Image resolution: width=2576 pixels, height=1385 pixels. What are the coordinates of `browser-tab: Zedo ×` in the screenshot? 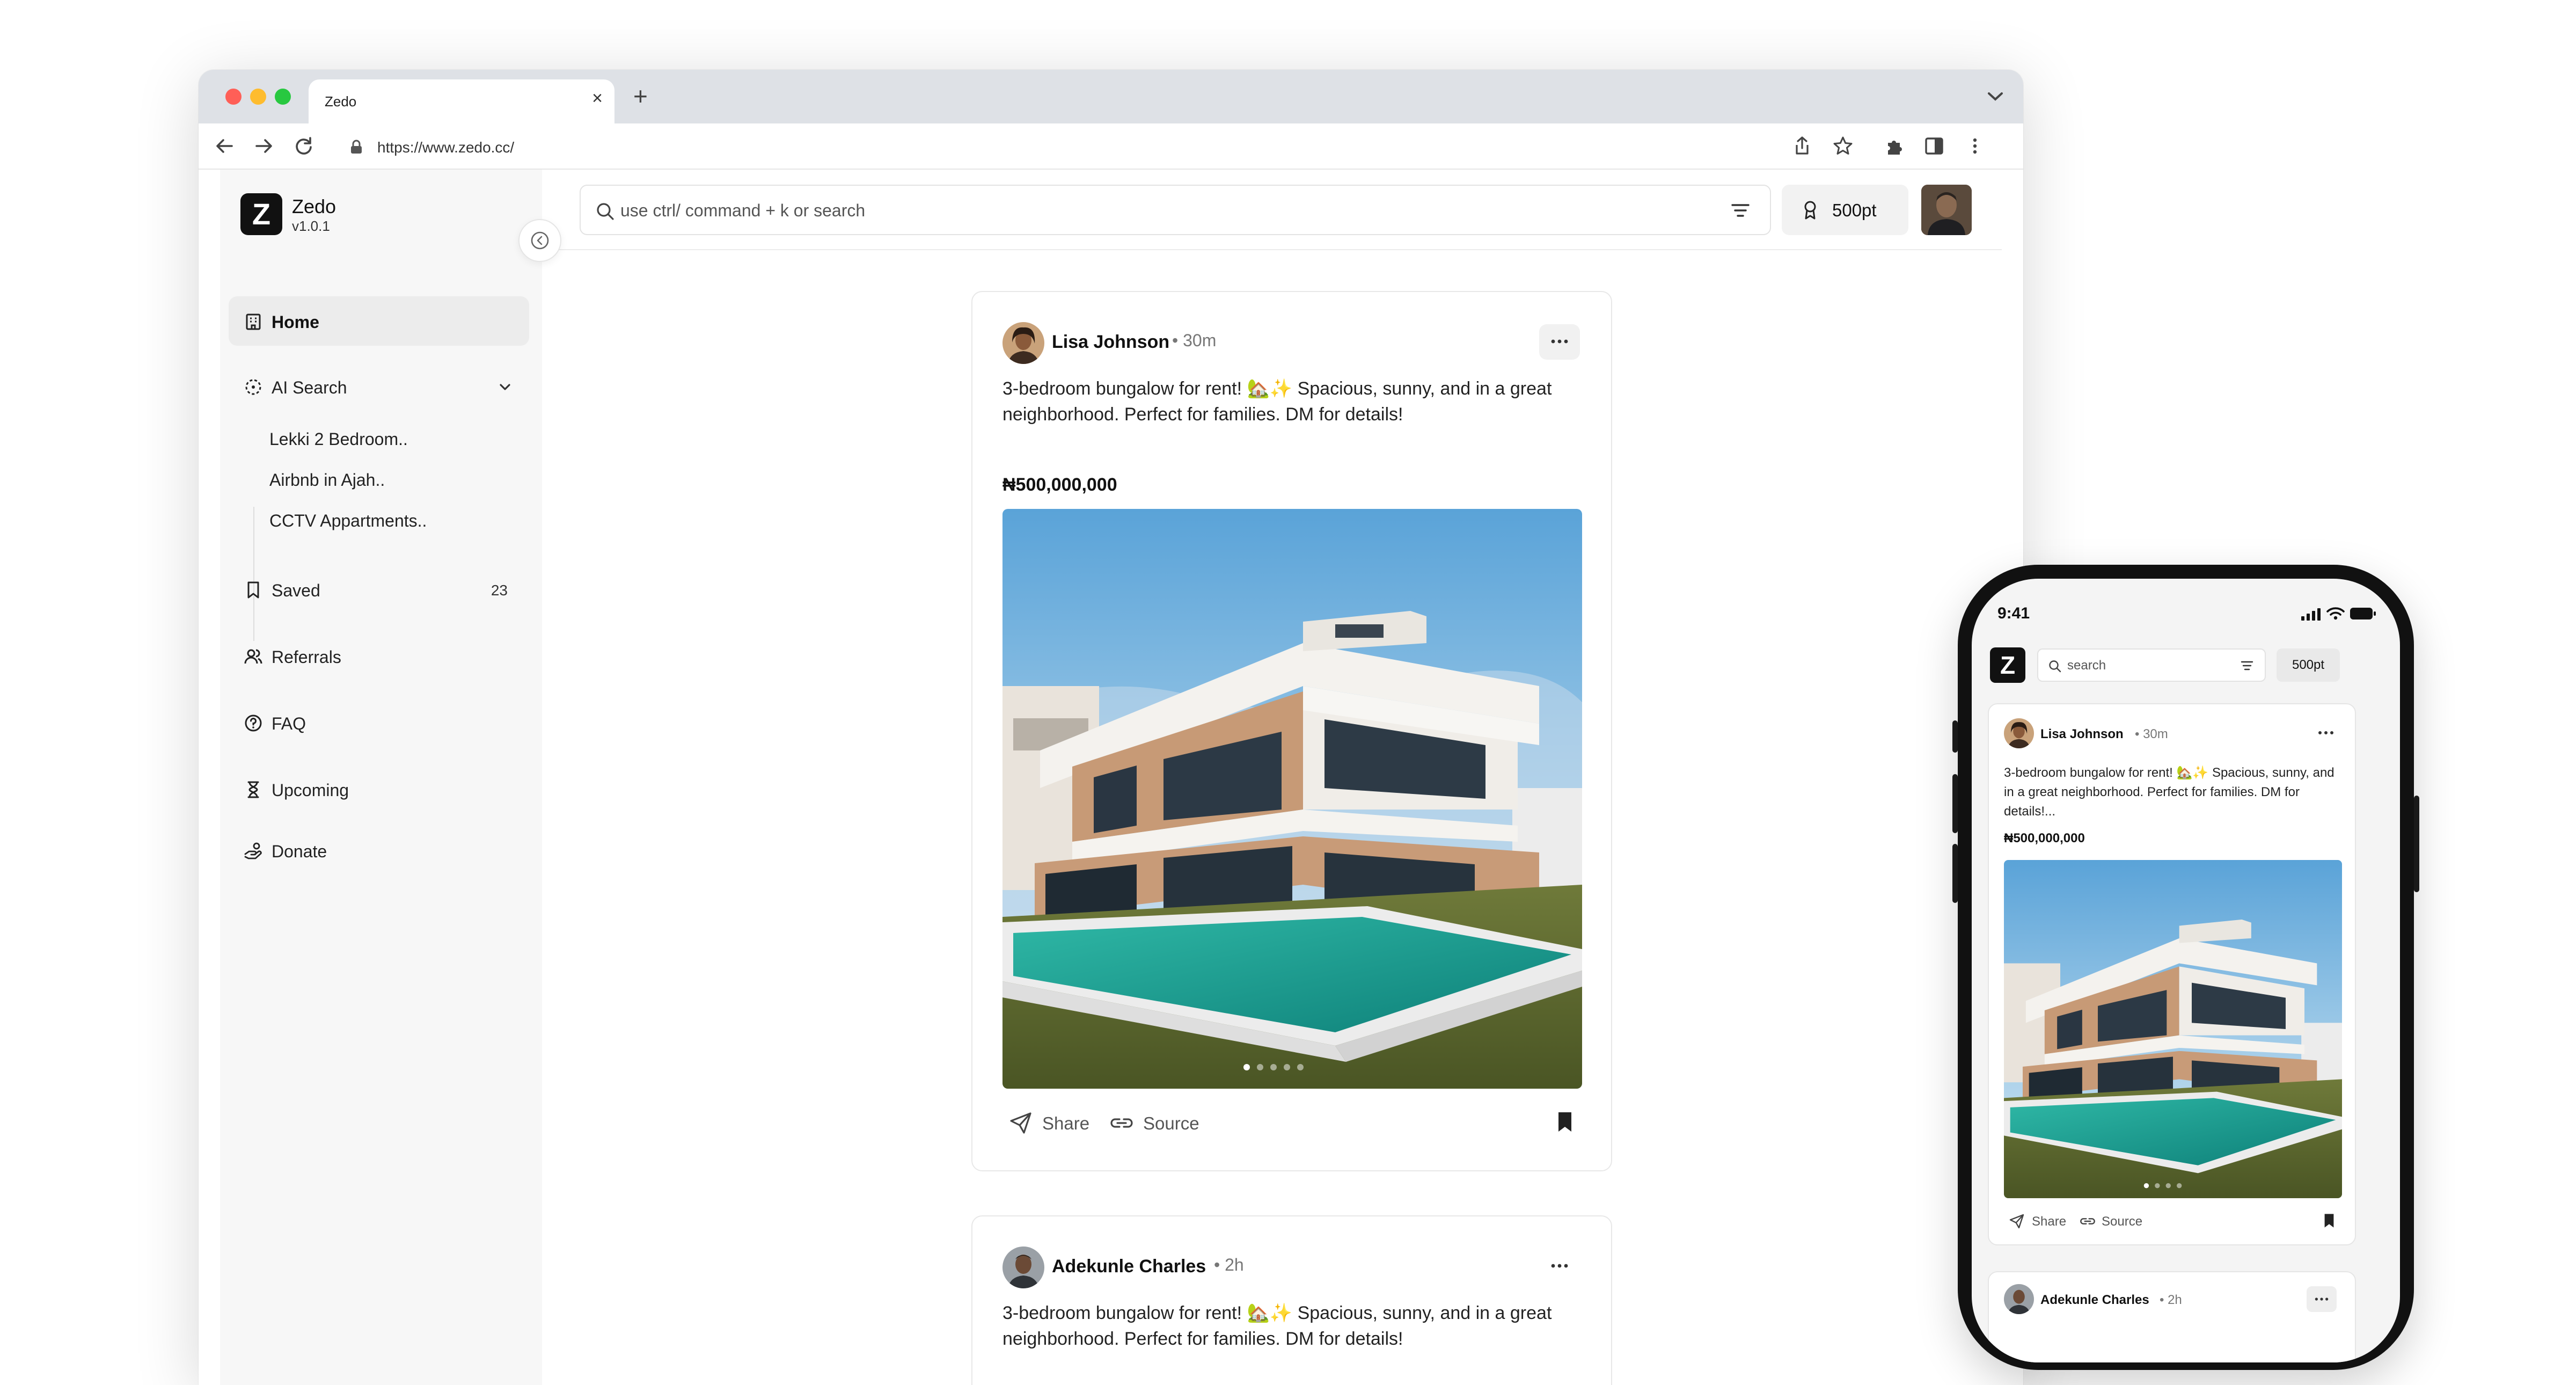 It's located at (461, 101).